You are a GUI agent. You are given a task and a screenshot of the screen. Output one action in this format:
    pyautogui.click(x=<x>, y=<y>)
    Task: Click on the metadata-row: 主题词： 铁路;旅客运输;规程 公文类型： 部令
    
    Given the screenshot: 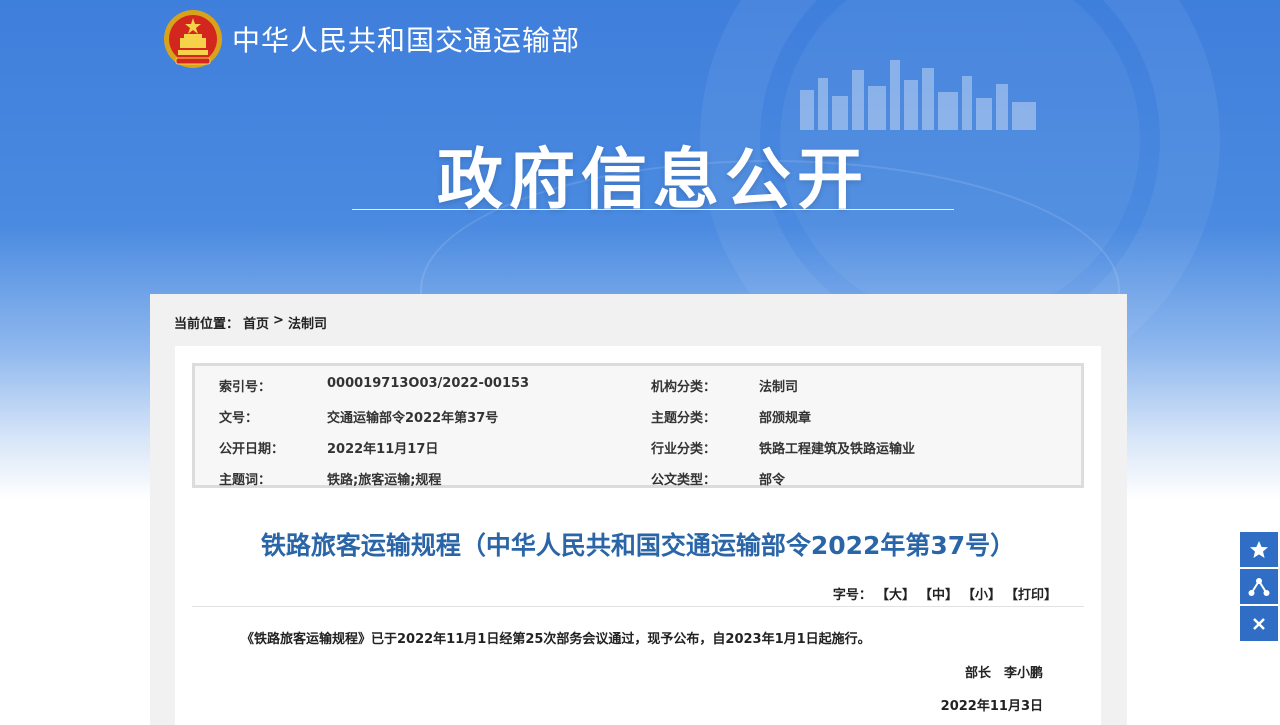 What is the action you would take?
    pyautogui.click(x=638, y=478)
    